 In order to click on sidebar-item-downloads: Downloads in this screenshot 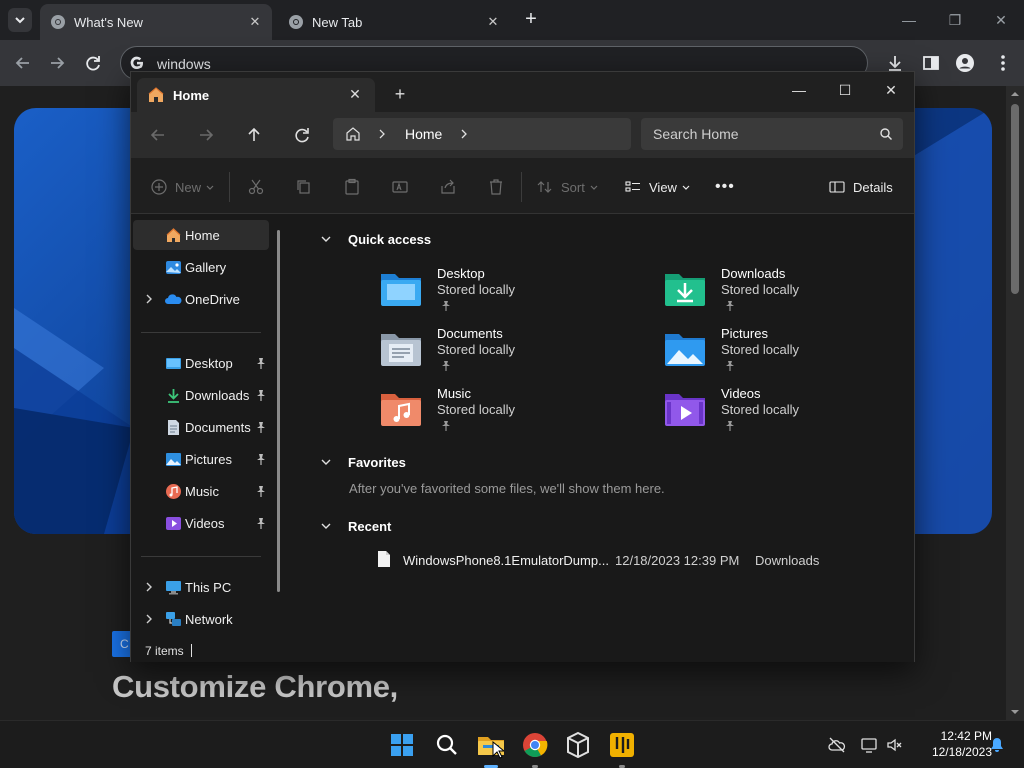, I will do `click(201, 395)`.